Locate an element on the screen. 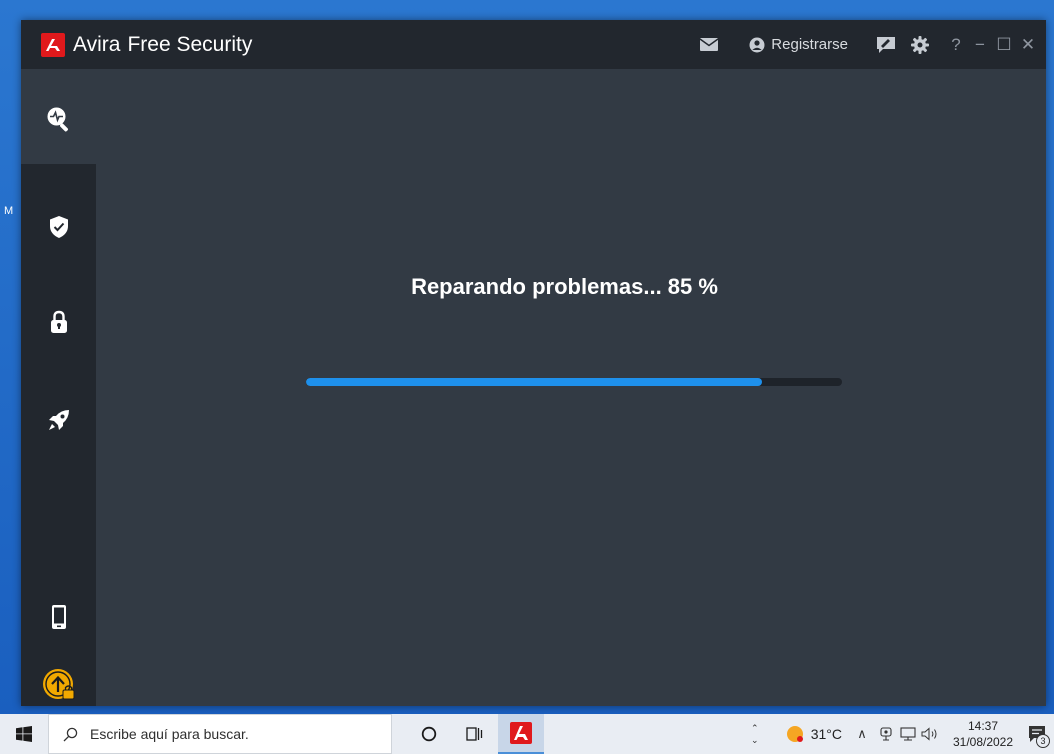 The width and height of the screenshot is (1054, 754). mail-button is located at coordinates (709, 44).